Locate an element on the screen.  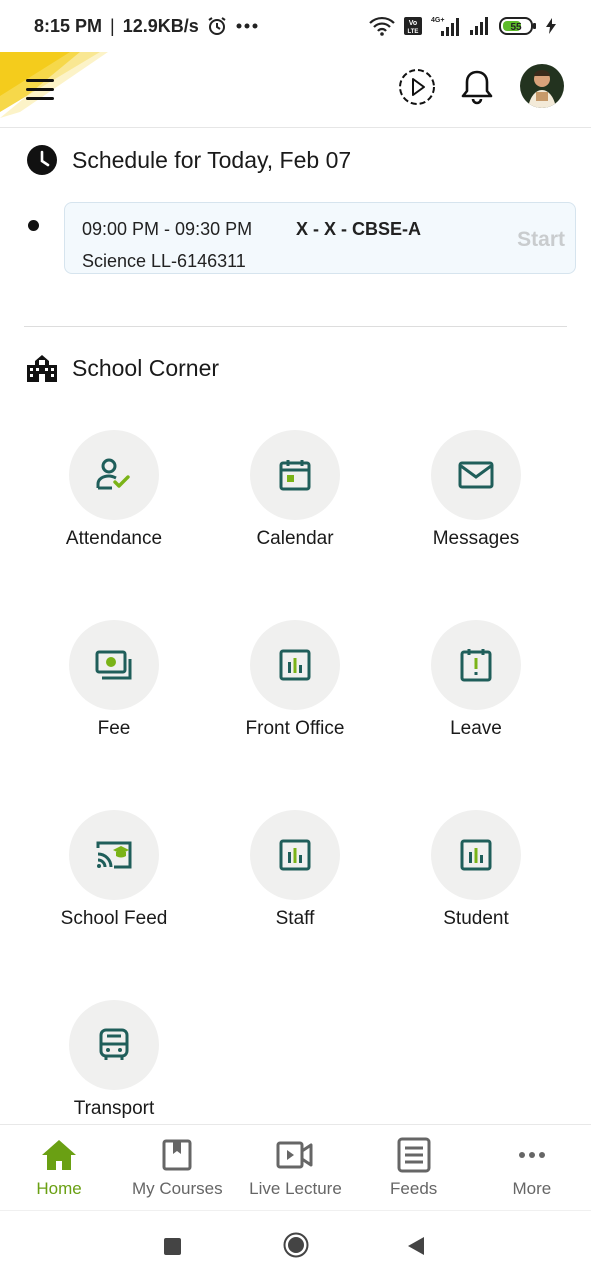
status-right: Vo LTE 4G+ 55 is located at coordinates (463, 26).